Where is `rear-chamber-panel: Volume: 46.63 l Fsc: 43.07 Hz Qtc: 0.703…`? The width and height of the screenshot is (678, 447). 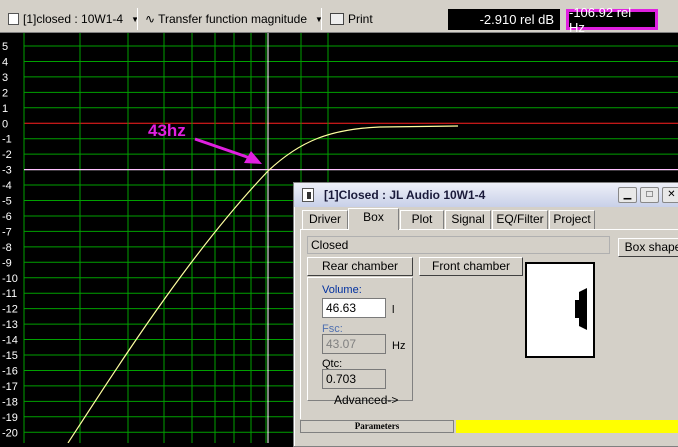
rear-chamber-panel: Volume: 46.63 l Fsc: 43.07 Hz Qtc: 0.703… is located at coordinates (360, 342).